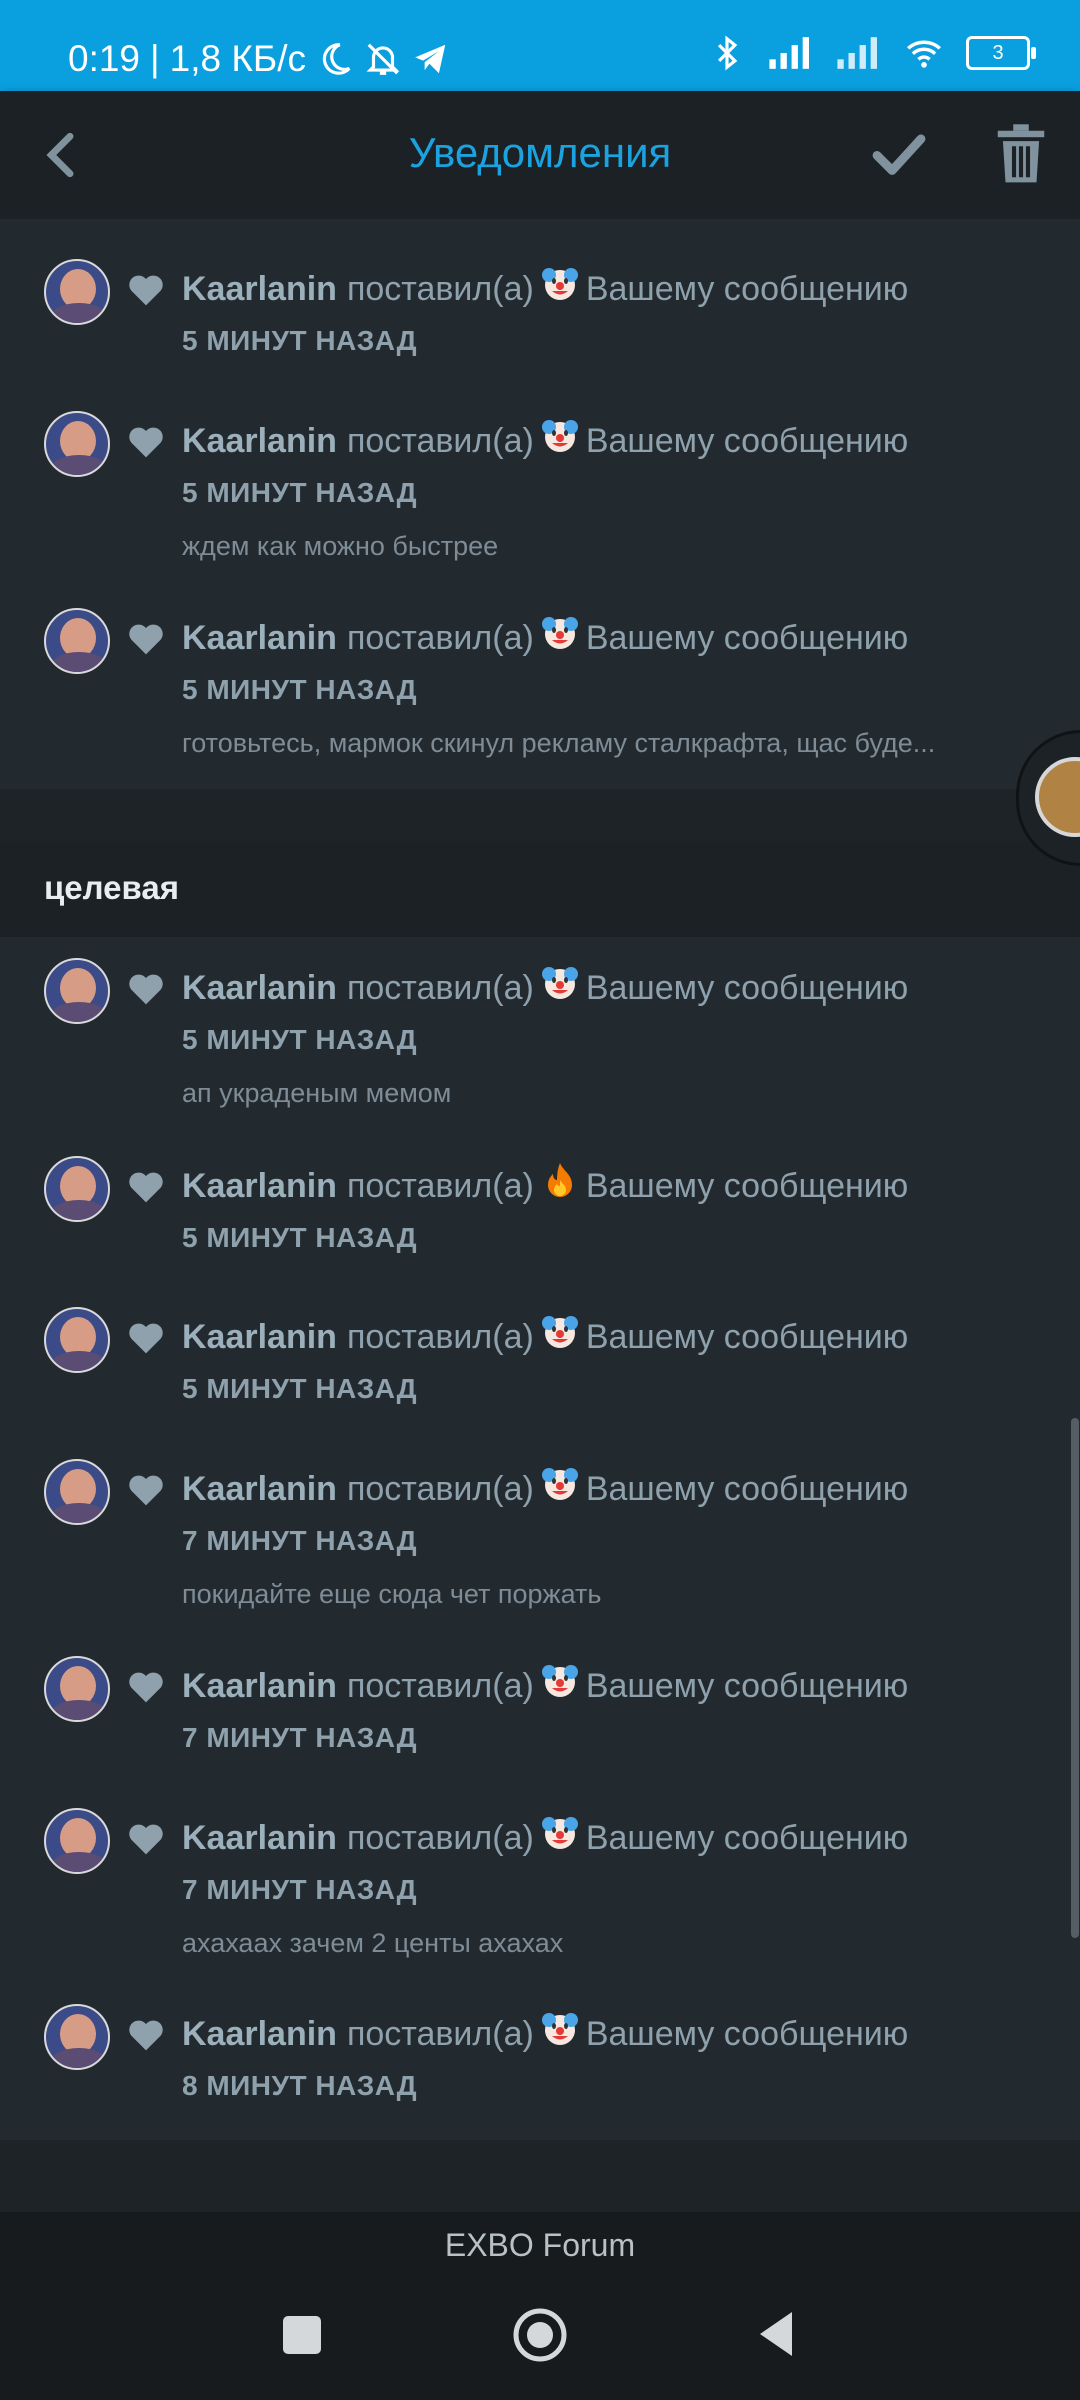  What do you see at coordinates (104, 58) in the screenshot?
I see `clock: 0:19` at bounding box center [104, 58].